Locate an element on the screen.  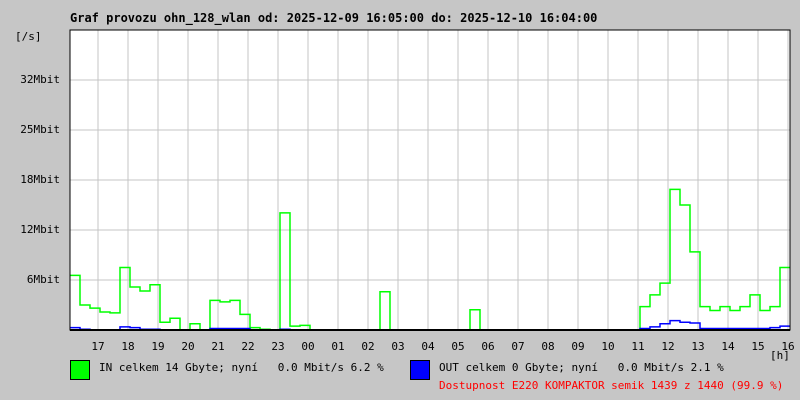
x-tick-label: 12 is located at coordinates (668, 346).